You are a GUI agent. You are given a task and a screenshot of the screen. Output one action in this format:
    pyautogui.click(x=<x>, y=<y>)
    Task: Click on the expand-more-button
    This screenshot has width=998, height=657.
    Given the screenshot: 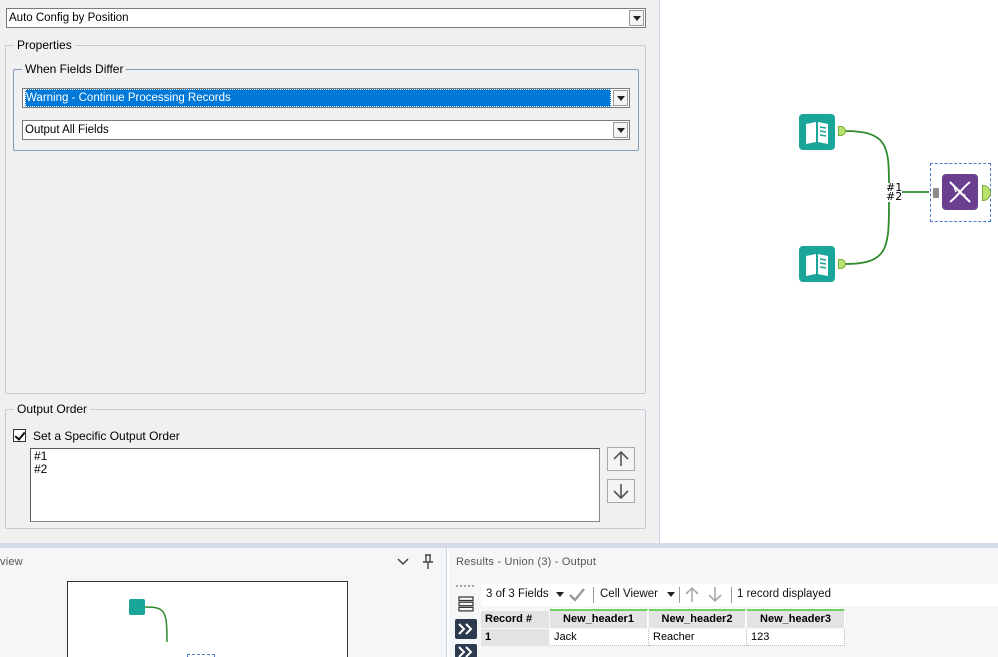 What is the action you would take?
    pyautogui.click(x=466, y=650)
    